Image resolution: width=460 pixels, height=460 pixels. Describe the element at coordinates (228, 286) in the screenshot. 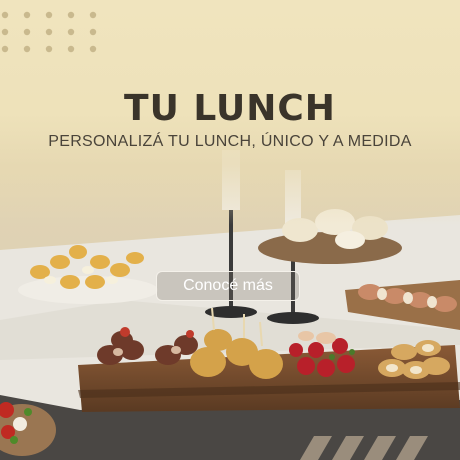

I see `learn-more-button: Conocé más` at that location.